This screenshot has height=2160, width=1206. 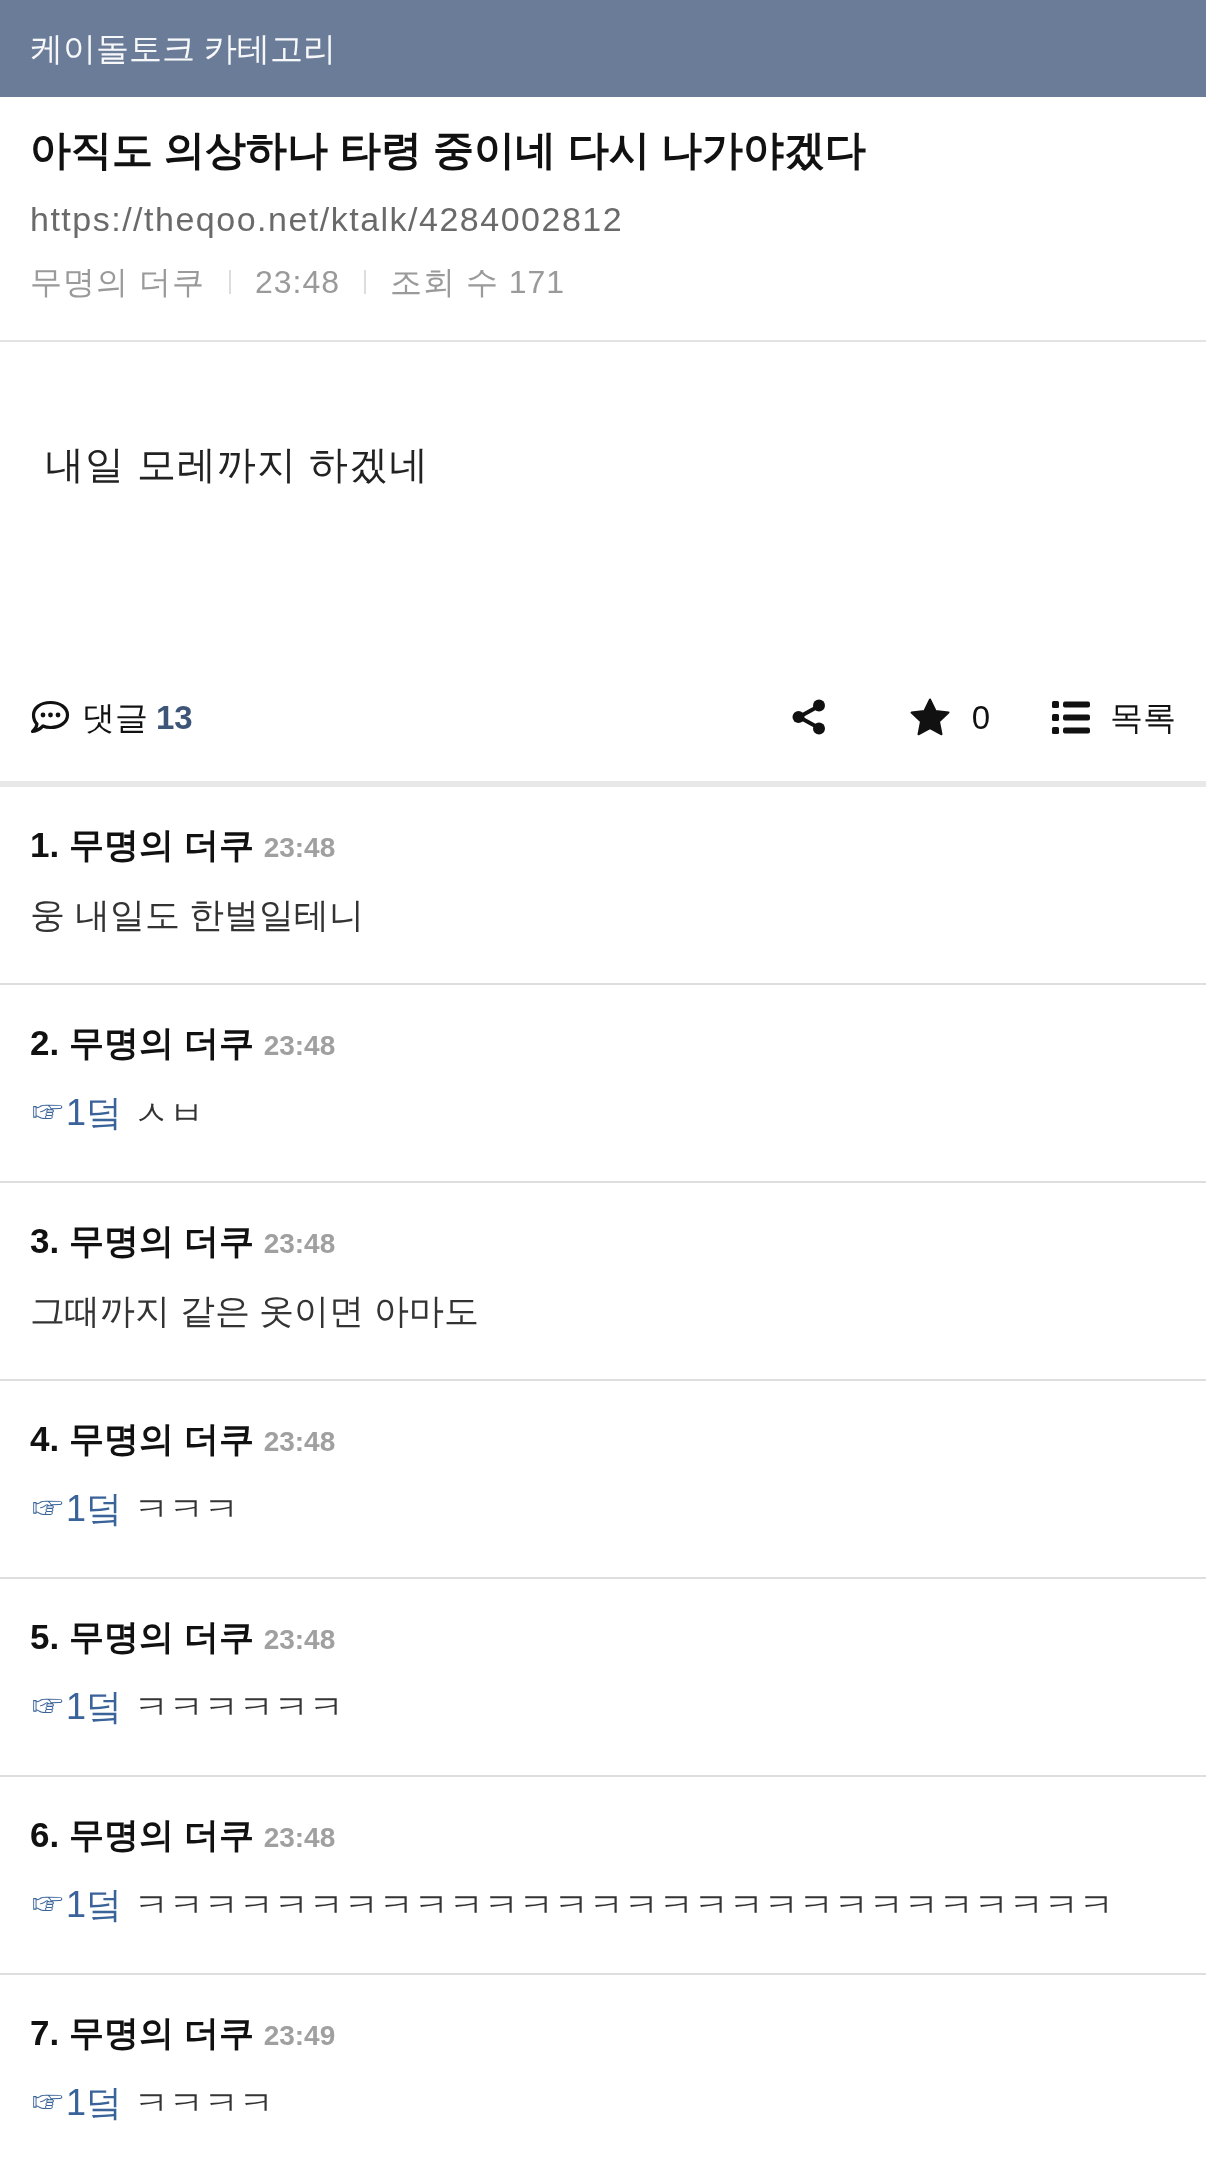 I want to click on comment-icon, so click(x=50, y=717).